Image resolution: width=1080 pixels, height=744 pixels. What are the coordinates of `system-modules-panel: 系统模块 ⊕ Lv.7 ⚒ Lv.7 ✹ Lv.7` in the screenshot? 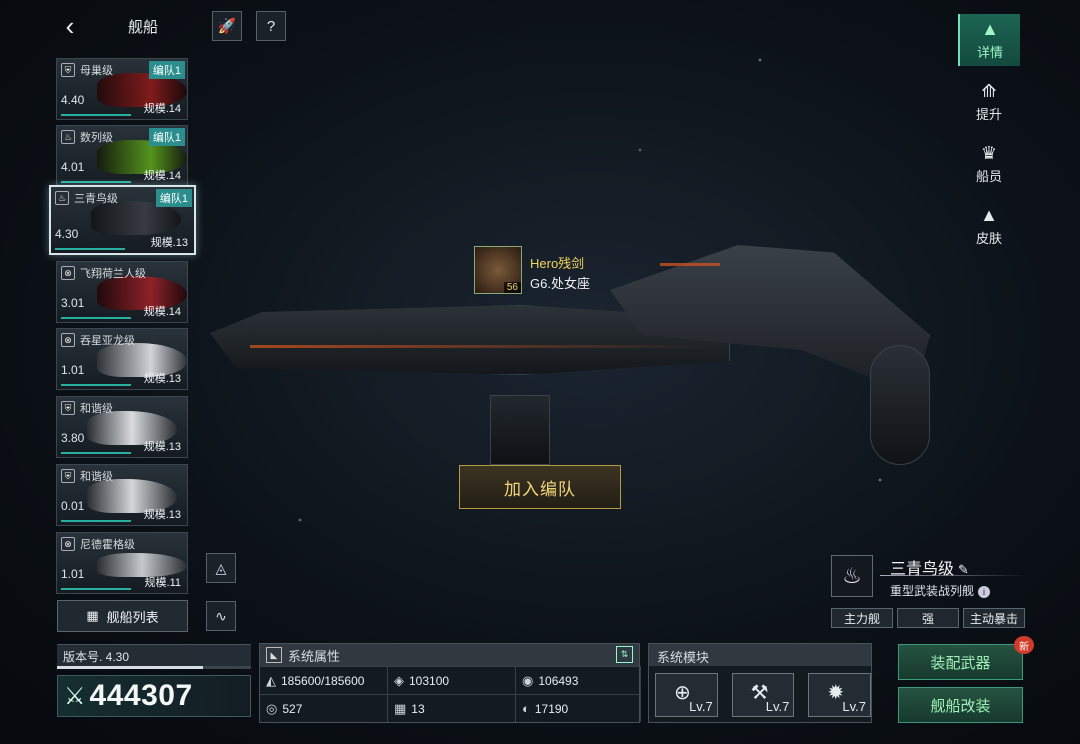 It's located at (760, 683).